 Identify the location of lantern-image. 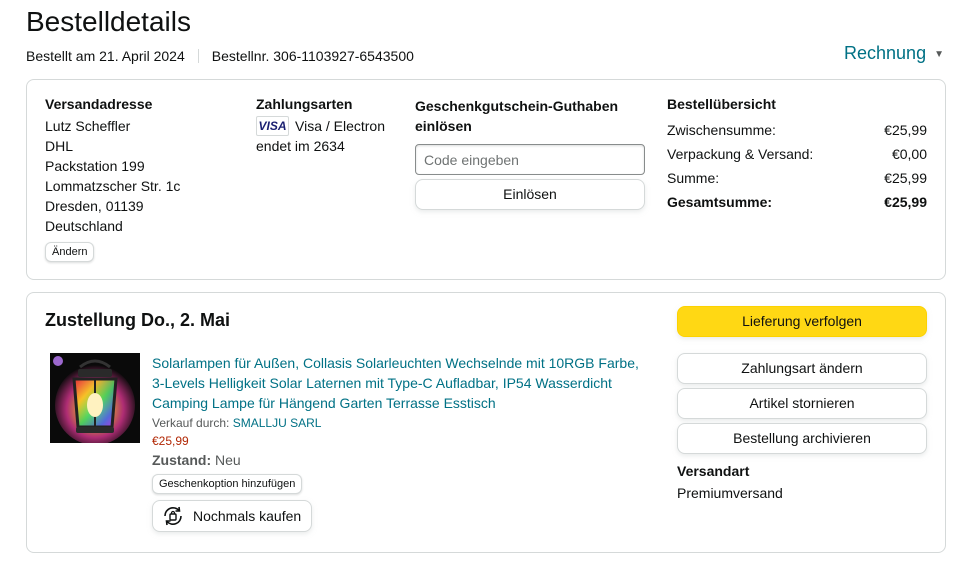
(95, 398).